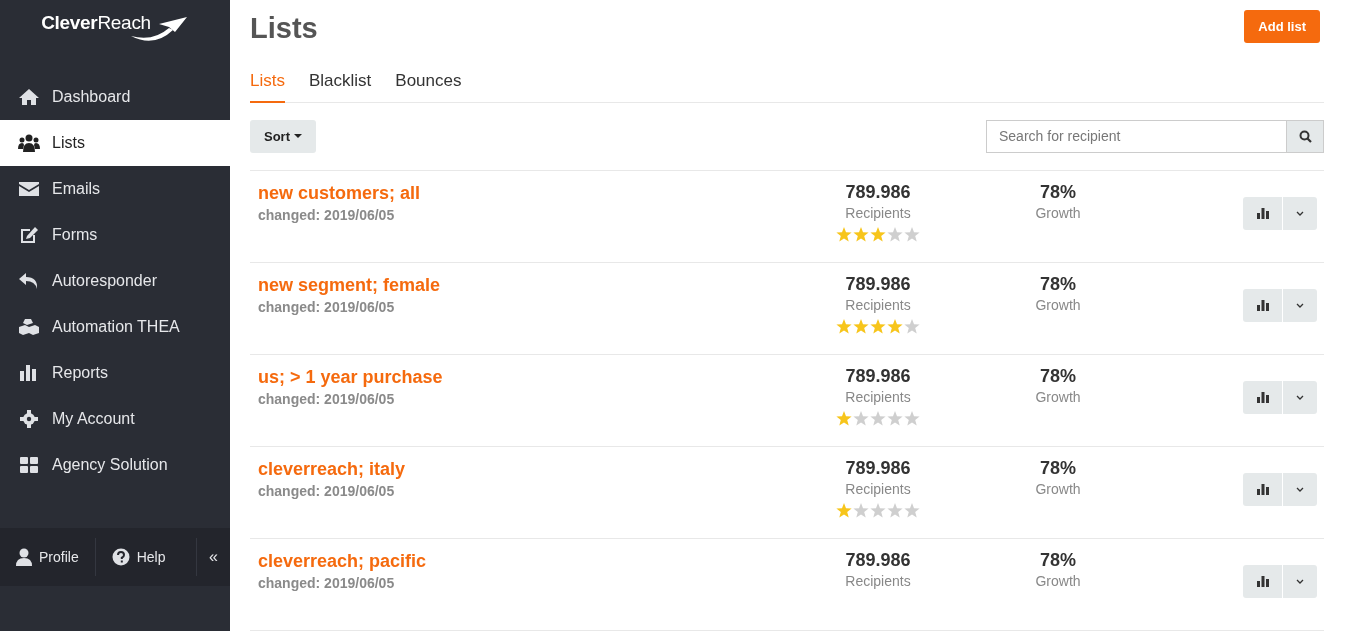 The height and width of the screenshot is (631, 1364). What do you see at coordinates (283, 136) in the screenshot?
I see `sort-button: Sort` at bounding box center [283, 136].